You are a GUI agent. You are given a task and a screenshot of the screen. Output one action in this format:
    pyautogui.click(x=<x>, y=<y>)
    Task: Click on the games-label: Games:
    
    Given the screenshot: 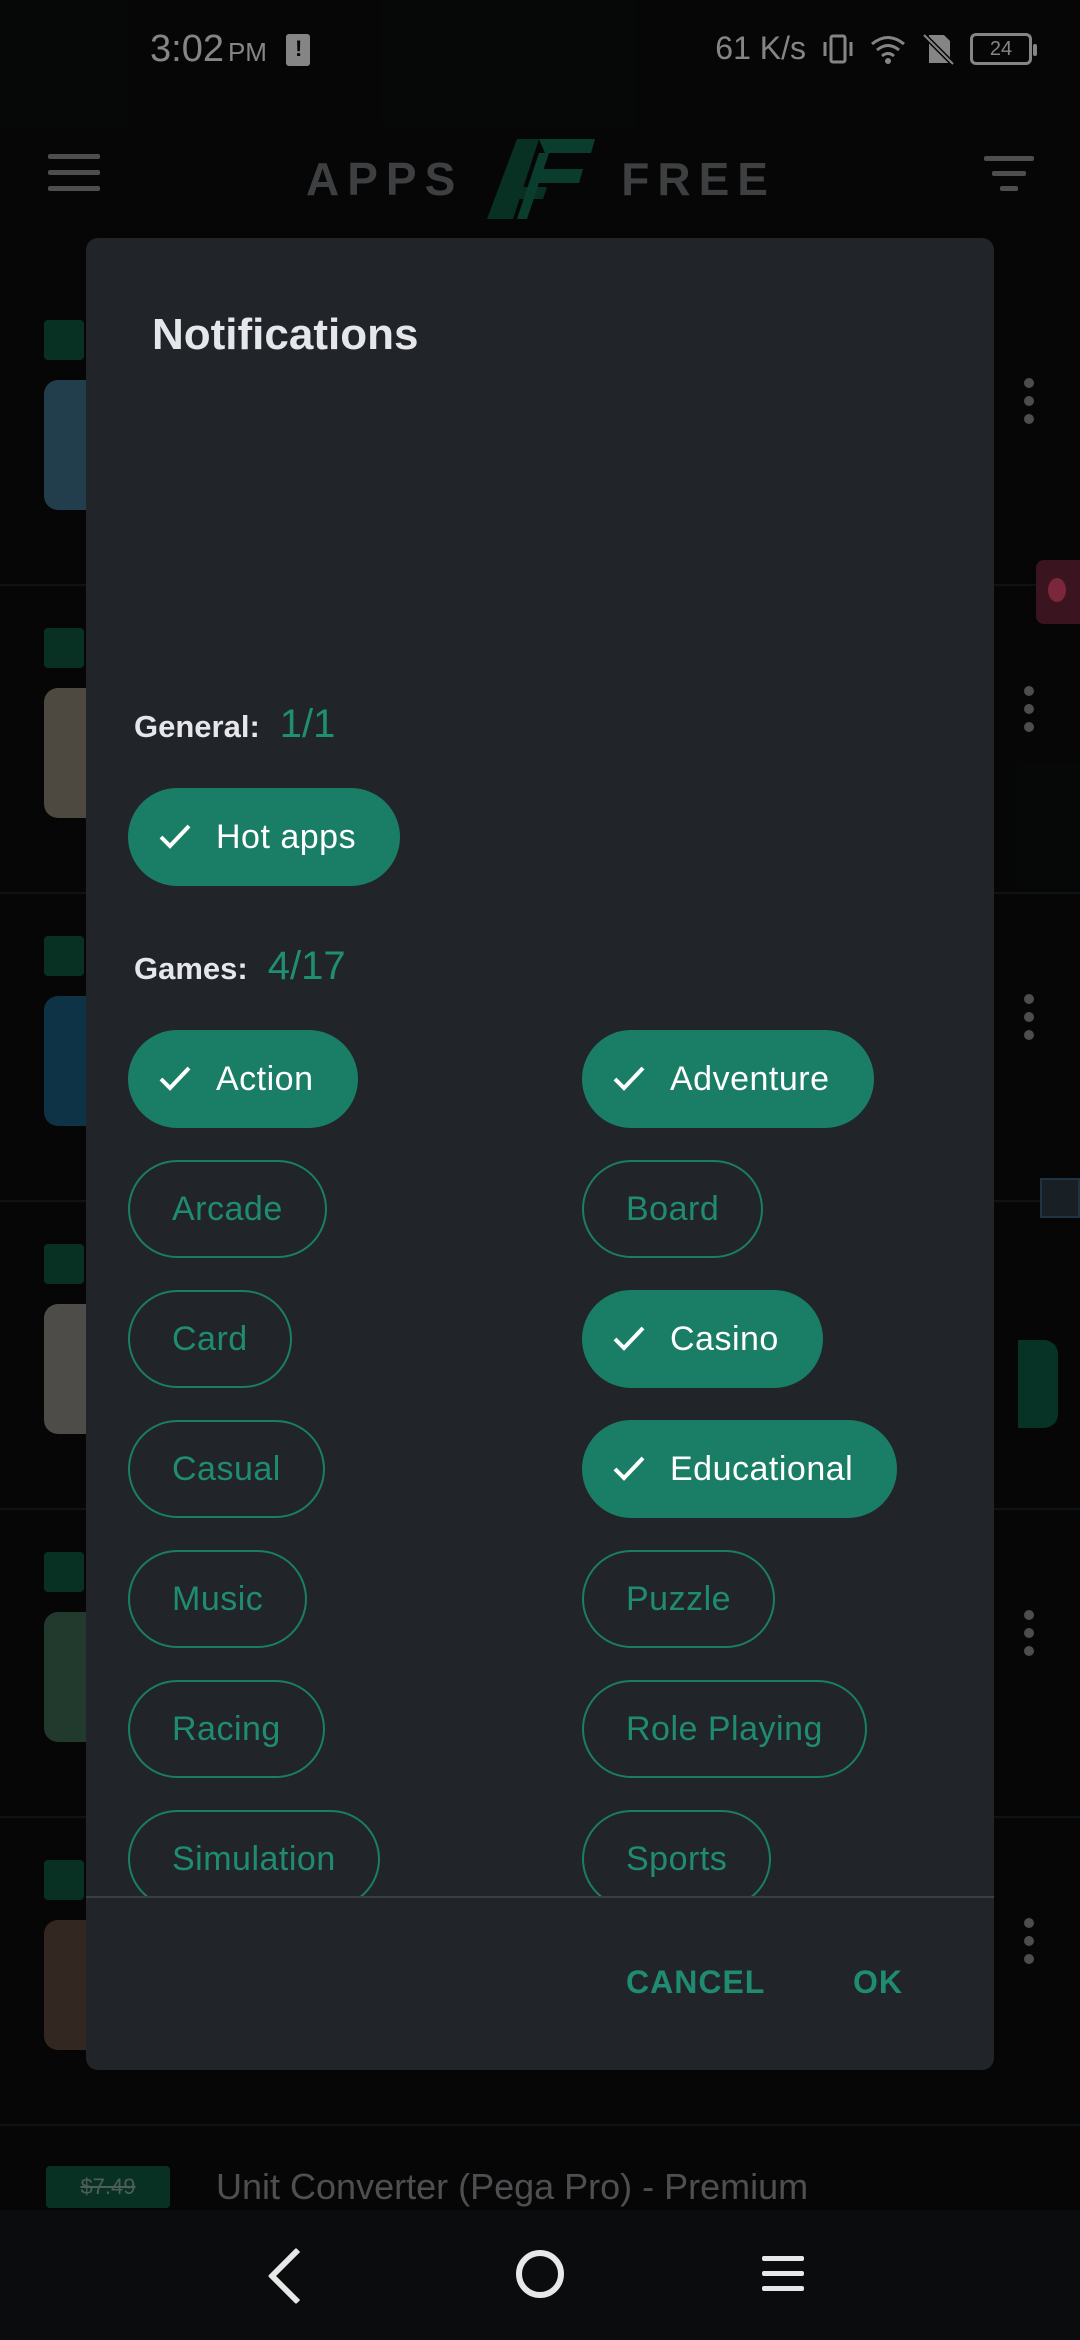 What is the action you would take?
    pyautogui.click(x=191, y=968)
    